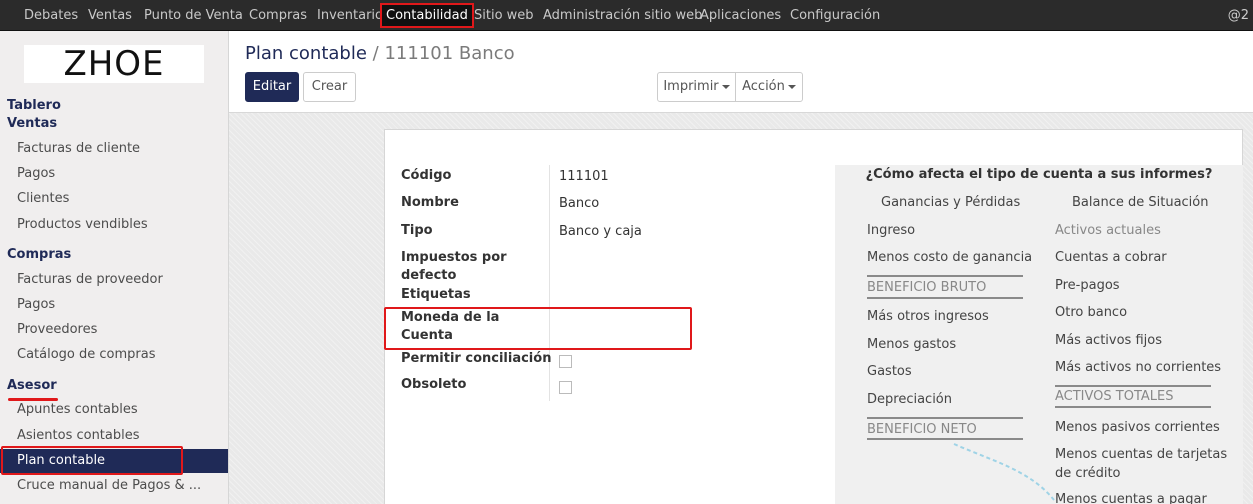 The height and width of the screenshot is (504, 1253). What do you see at coordinates (350, 15) in the screenshot?
I see `menu-inventario: Inventario` at bounding box center [350, 15].